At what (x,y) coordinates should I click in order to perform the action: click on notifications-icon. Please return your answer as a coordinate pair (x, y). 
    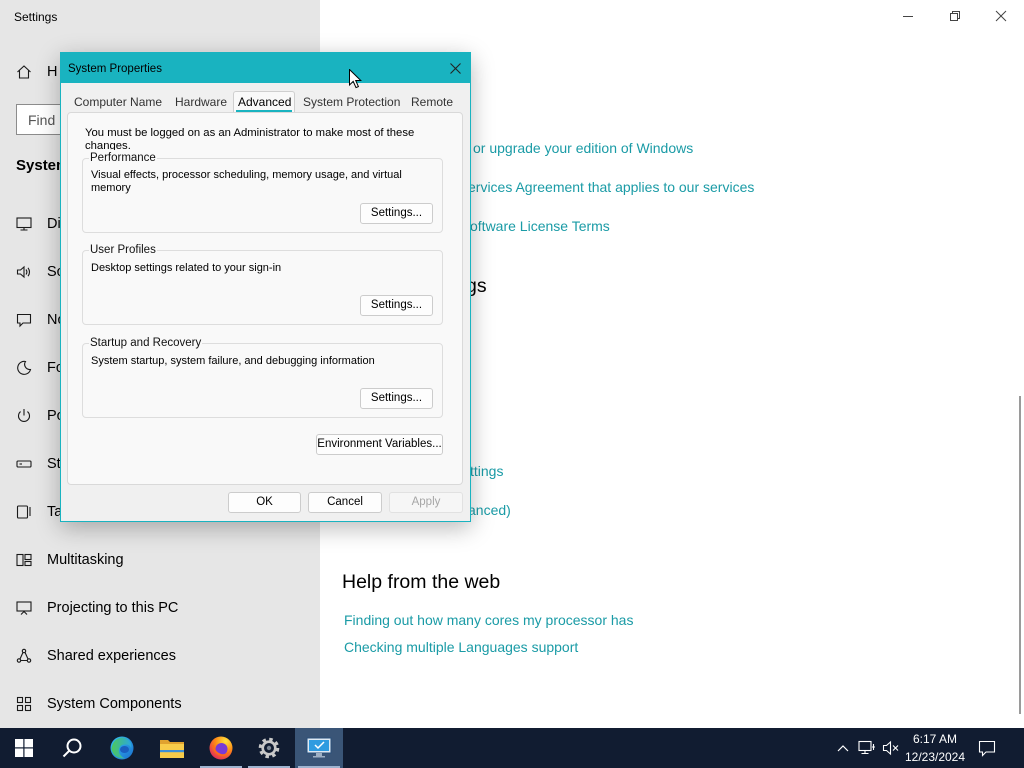
    Looking at the image, I should click on (24, 320).